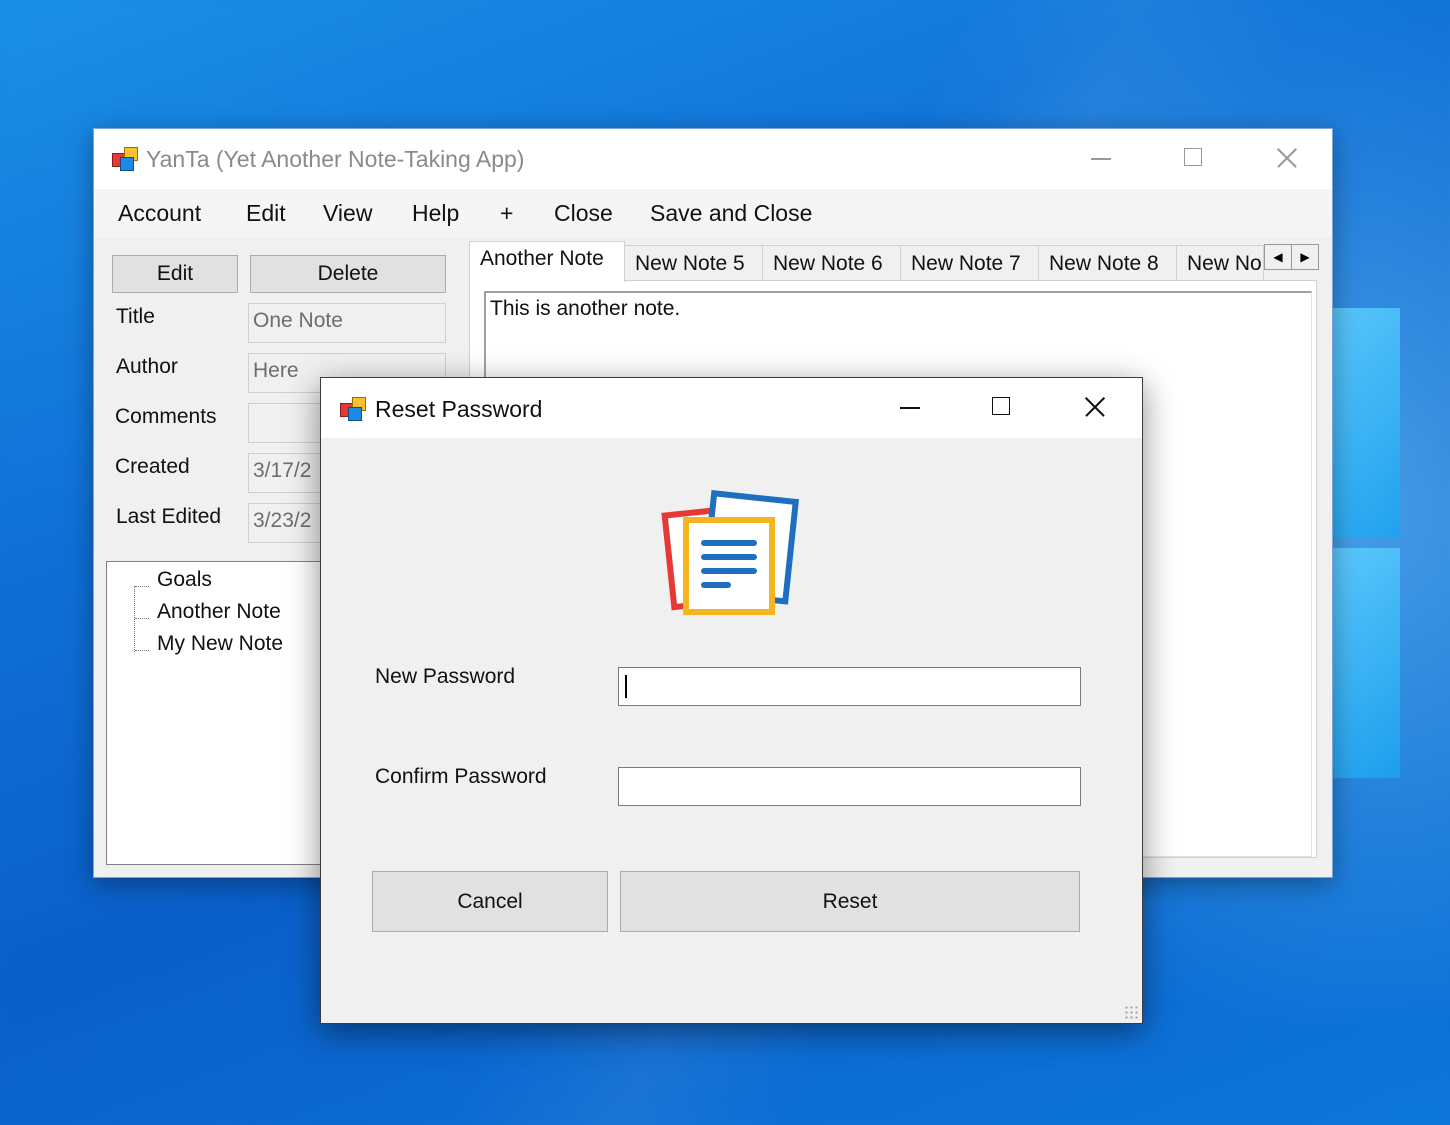 This screenshot has height=1125, width=1450. I want to click on tab-new-note-5: New Note 5, so click(693, 263).